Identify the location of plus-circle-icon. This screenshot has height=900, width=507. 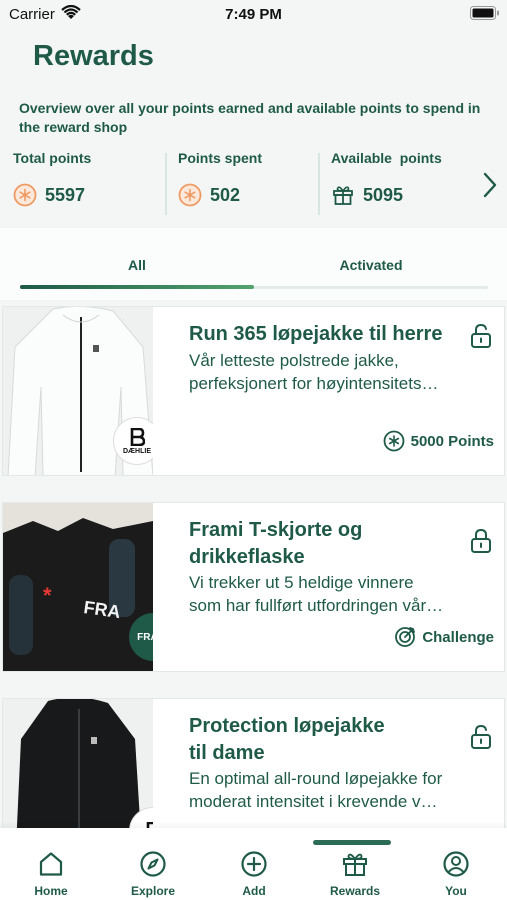
(254, 864).